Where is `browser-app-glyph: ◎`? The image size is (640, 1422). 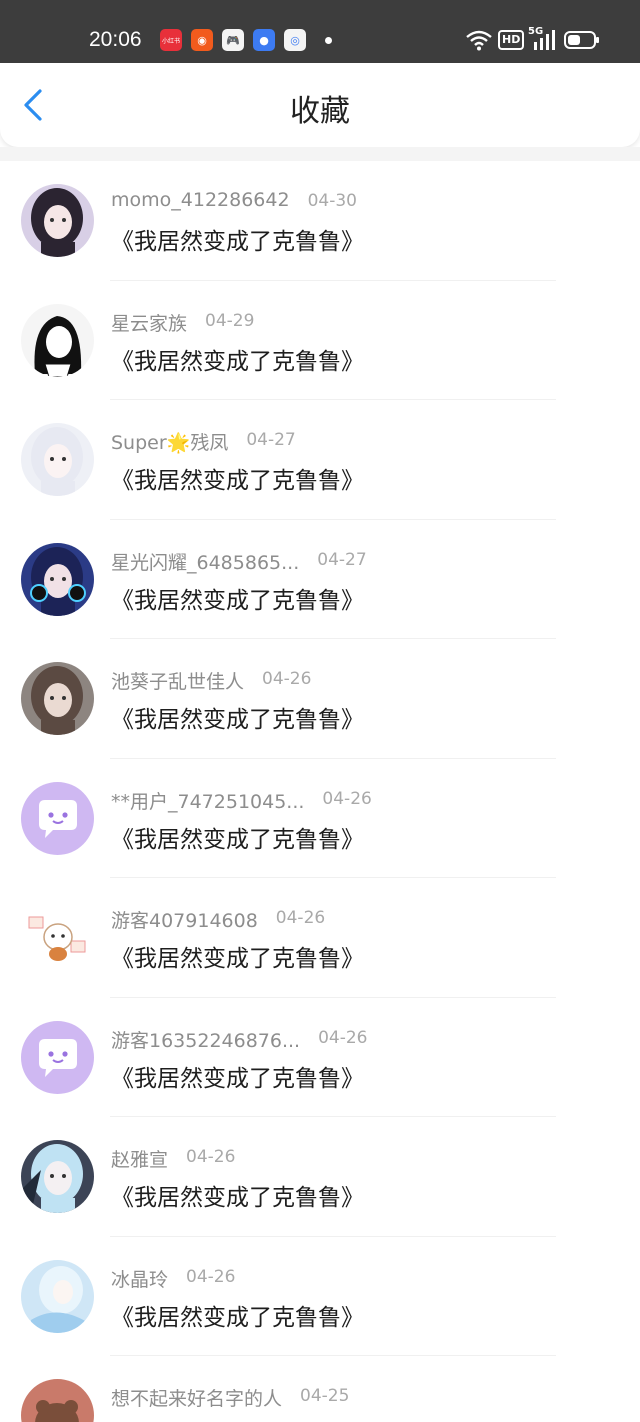 browser-app-glyph: ◎ is located at coordinates (295, 40).